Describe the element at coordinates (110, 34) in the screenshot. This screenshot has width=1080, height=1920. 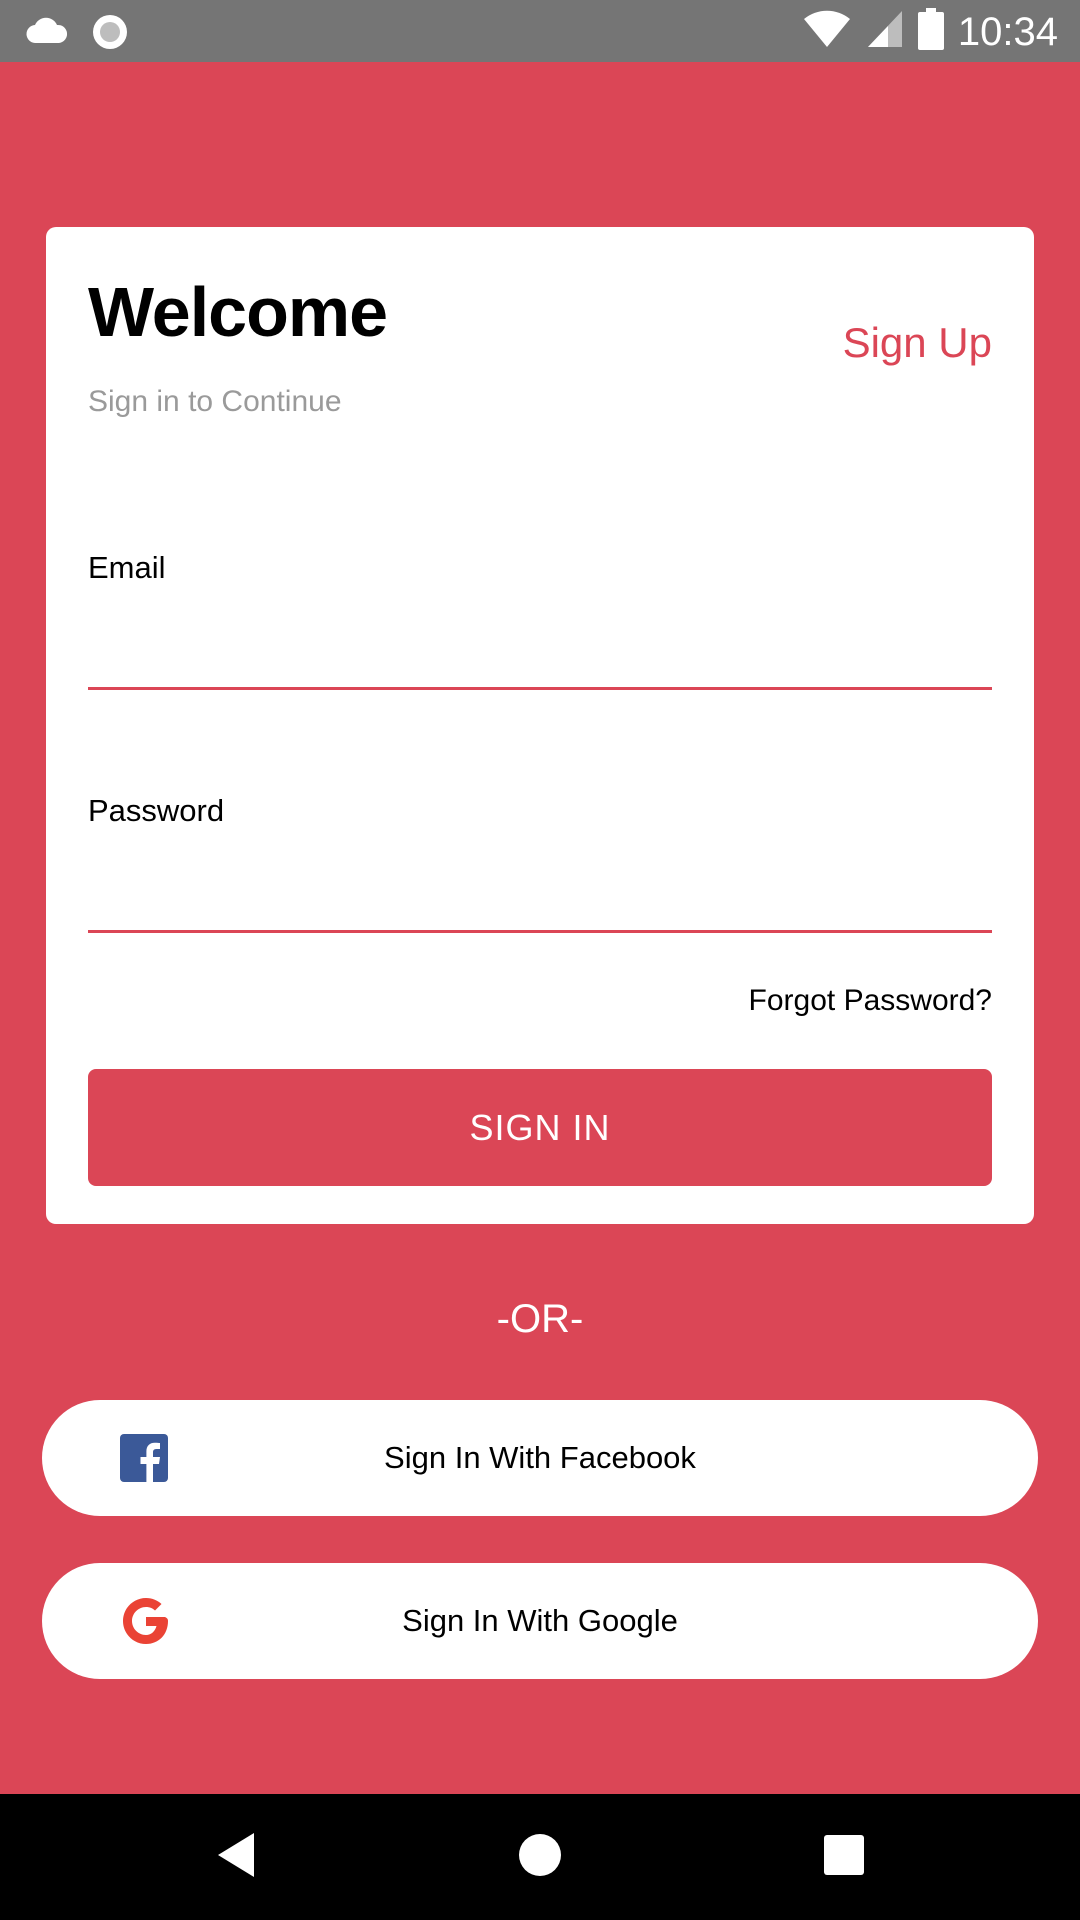
I see `circle-icon` at that location.